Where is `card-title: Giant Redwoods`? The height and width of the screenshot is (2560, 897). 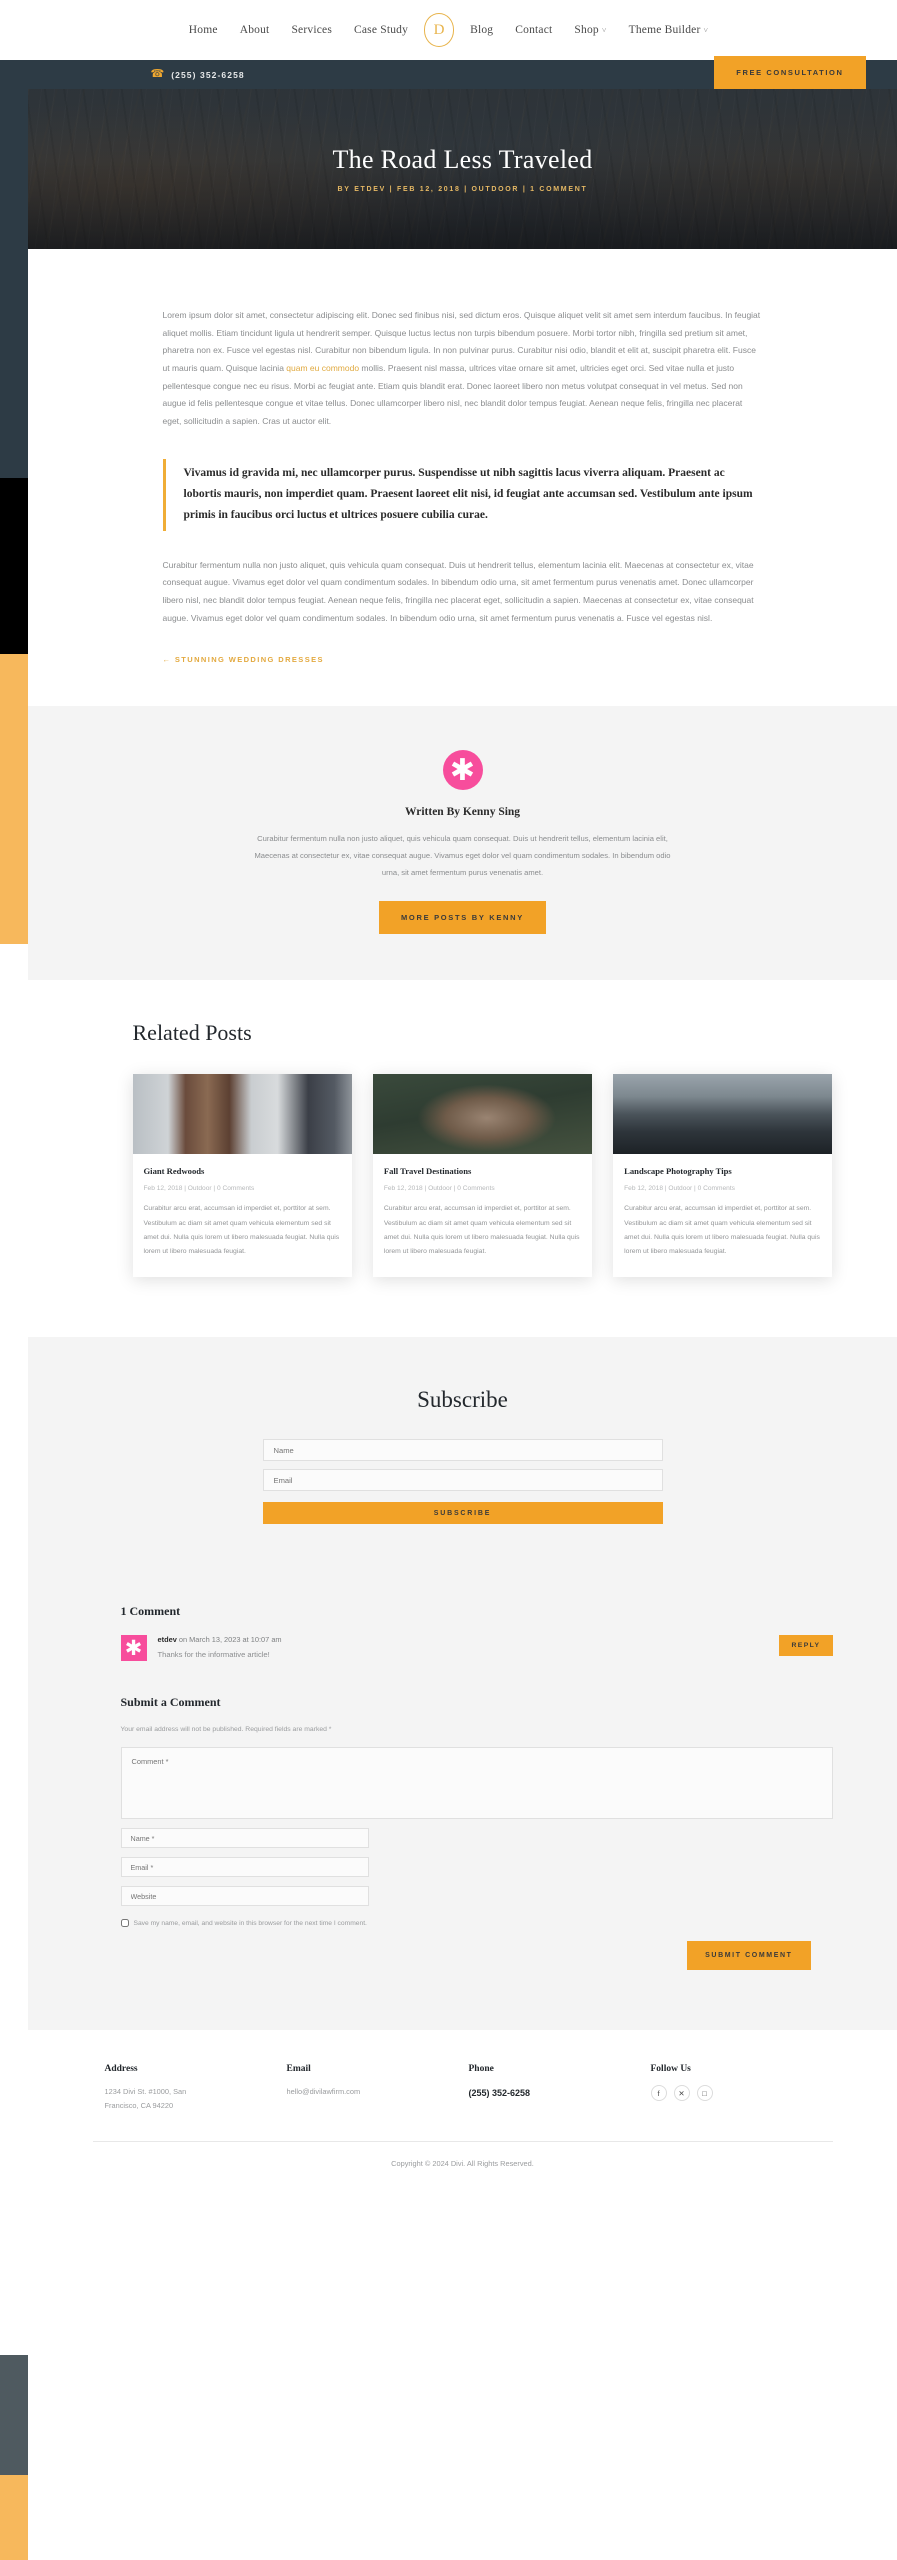
card-title: Giant Redwoods is located at coordinates (242, 1171).